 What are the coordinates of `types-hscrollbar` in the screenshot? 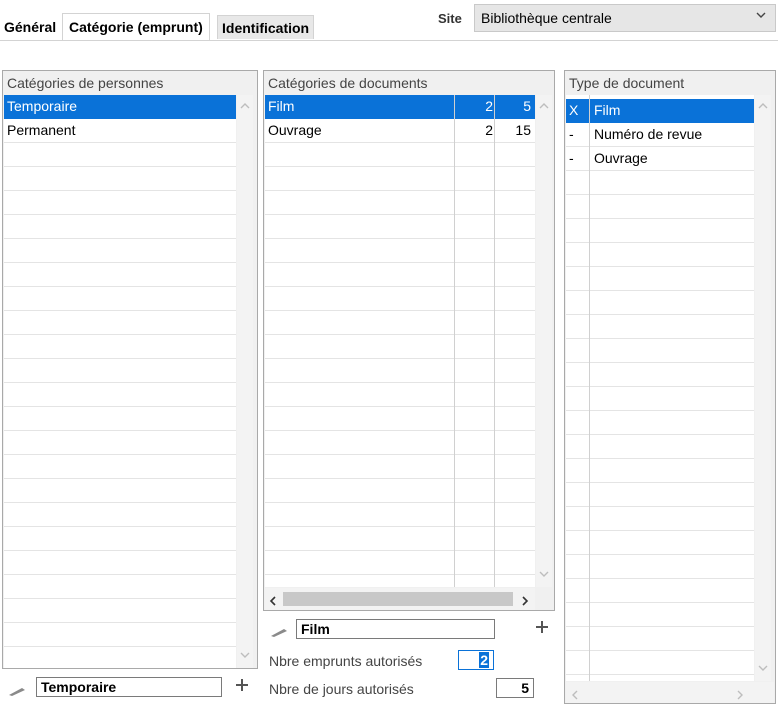 It's located at (670, 692).